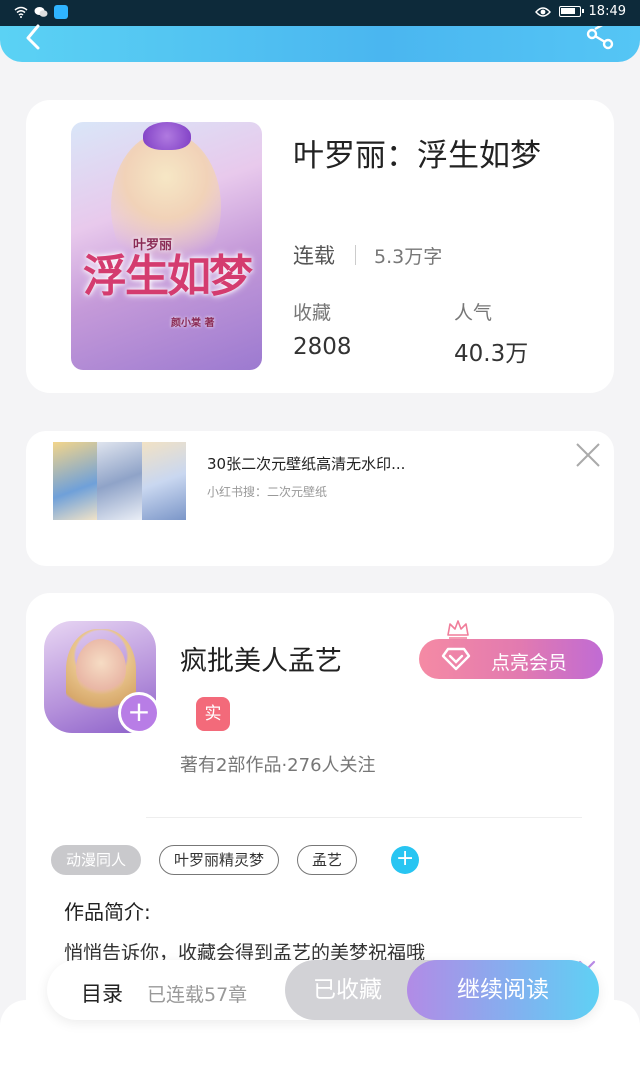 This screenshot has height=1066, width=640. I want to click on tag-item: 叶罗丽精灵梦, so click(219, 860).